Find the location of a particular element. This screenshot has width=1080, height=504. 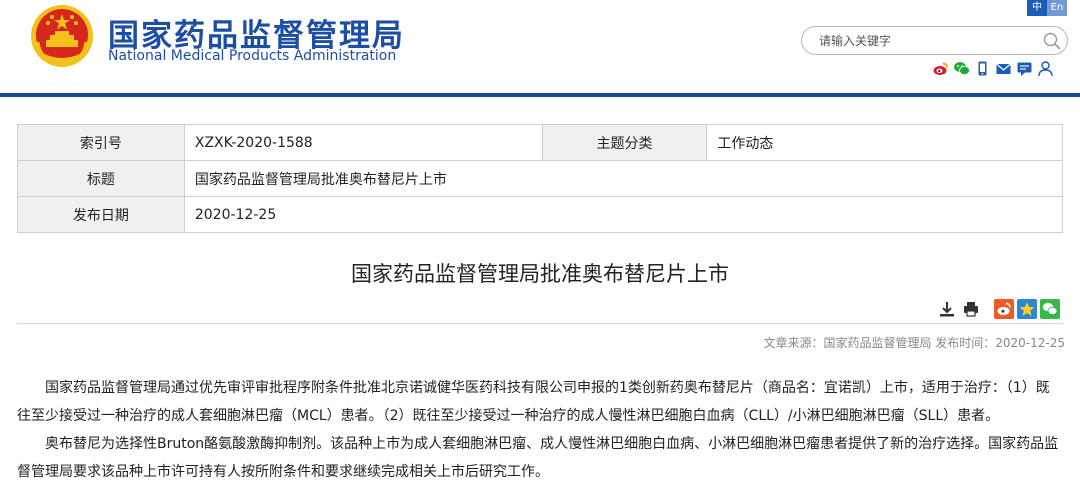

share-weibo-icon is located at coordinates (1004, 309).